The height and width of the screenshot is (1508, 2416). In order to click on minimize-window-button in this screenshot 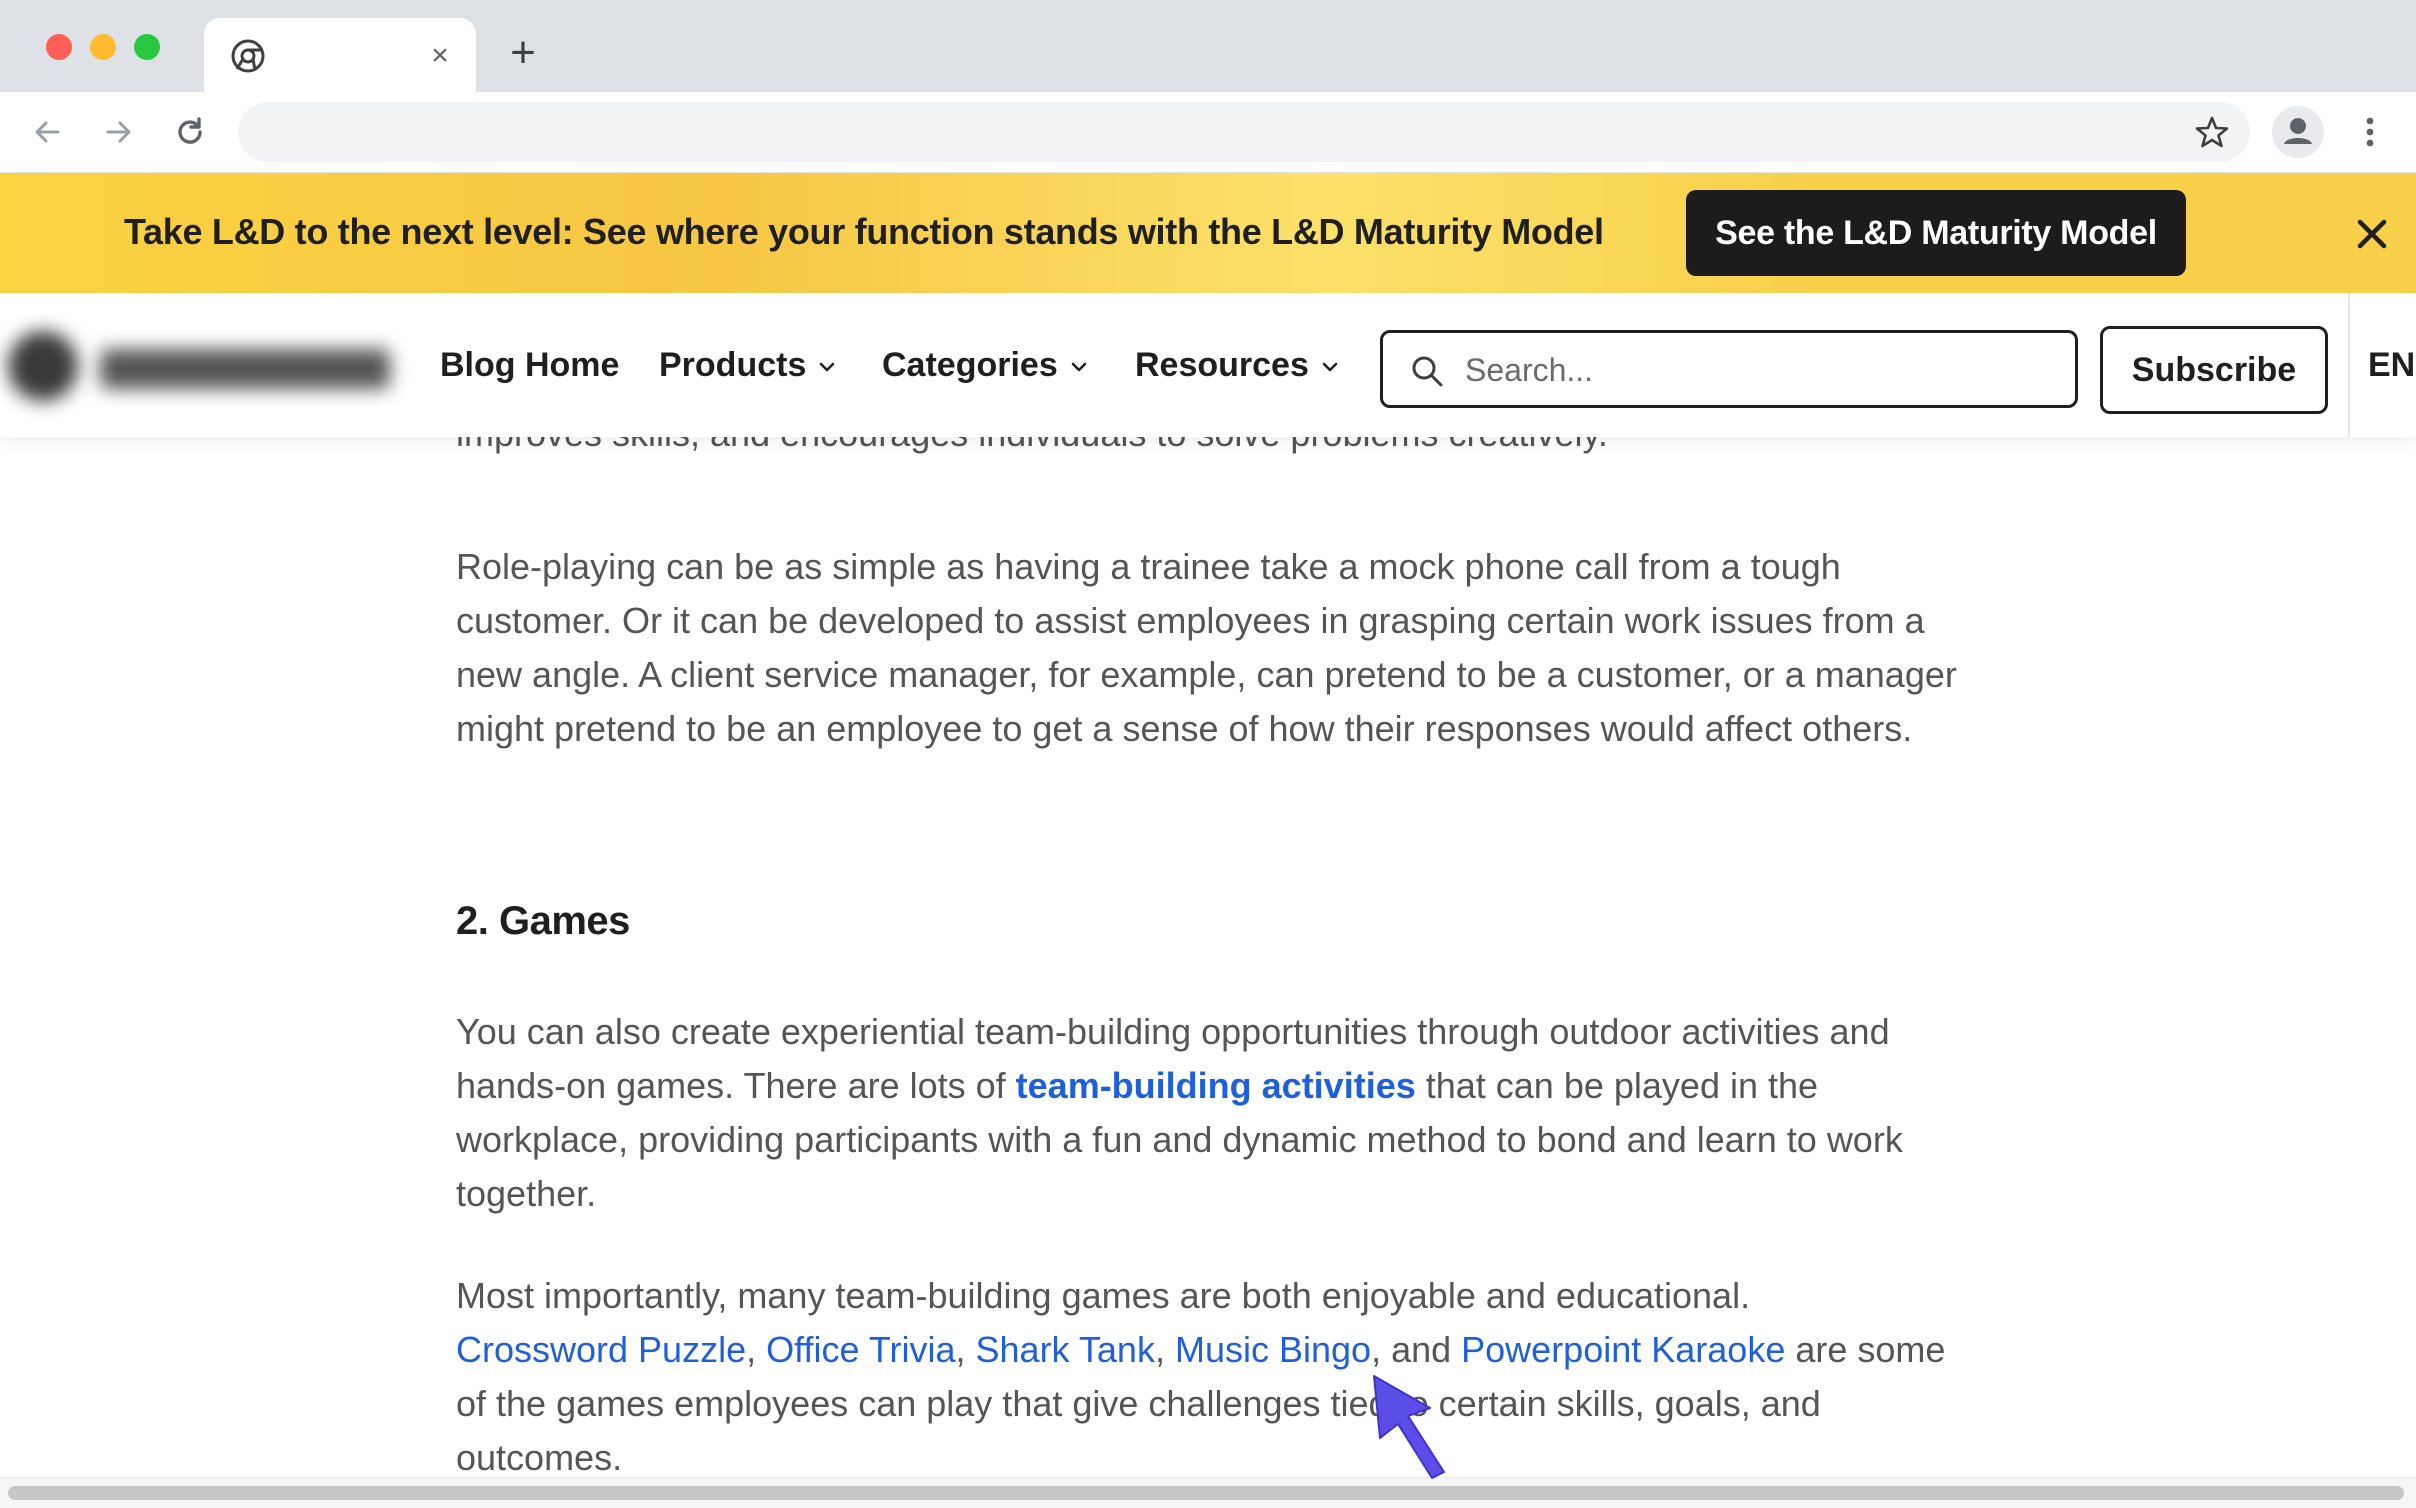, I will do `click(103, 47)`.